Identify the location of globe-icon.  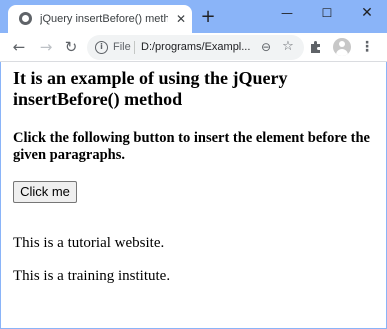
(25, 18).